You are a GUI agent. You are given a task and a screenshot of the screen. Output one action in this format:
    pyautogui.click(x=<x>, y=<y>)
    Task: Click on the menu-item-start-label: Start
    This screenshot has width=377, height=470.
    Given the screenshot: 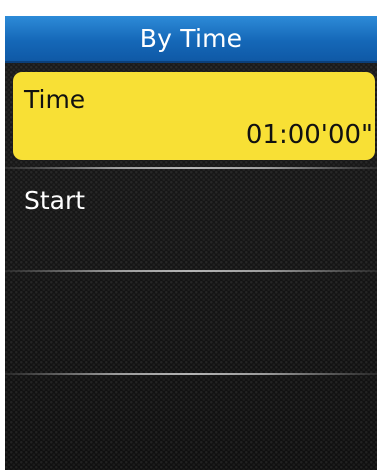 What is the action you would take?
    pyautogui.click(x=55, y=200)
    